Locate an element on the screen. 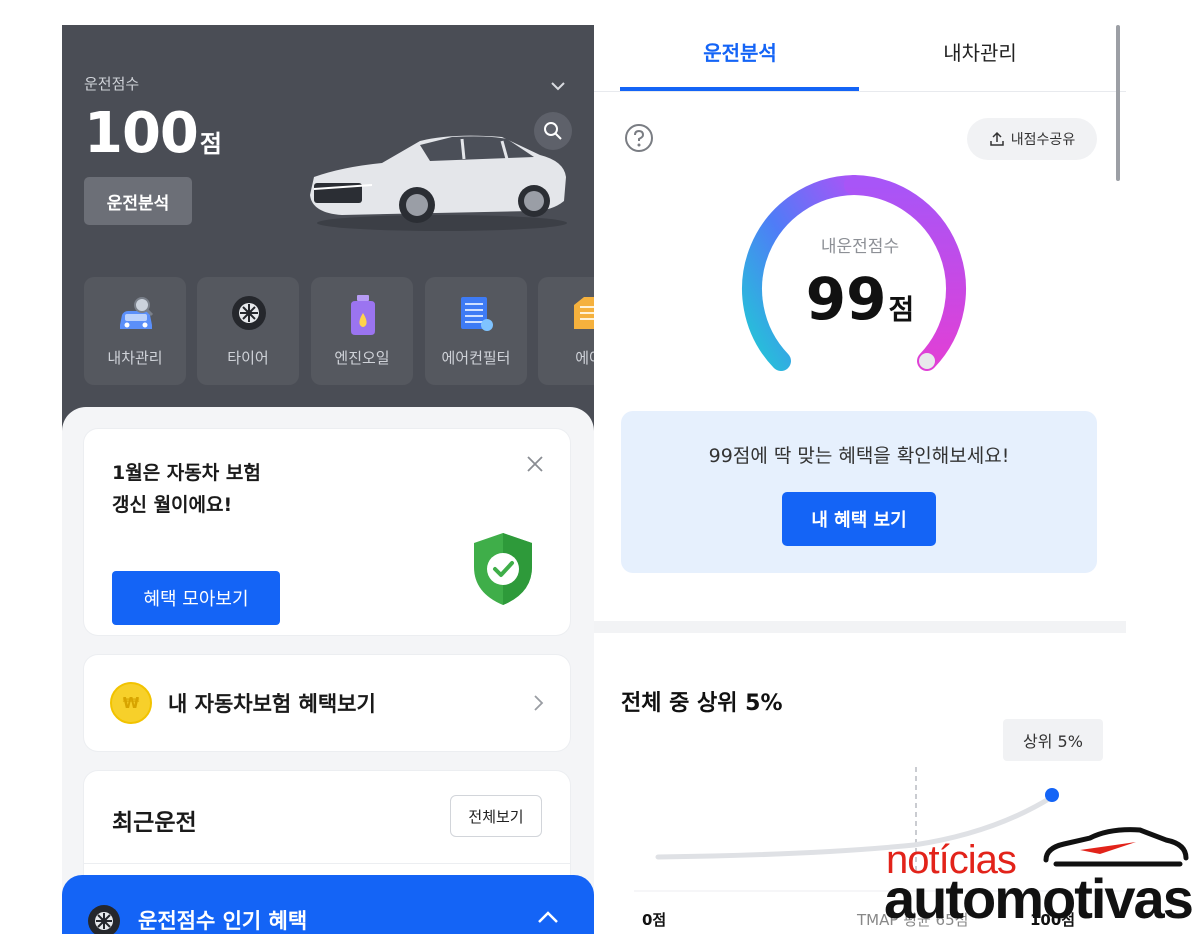 The image size is (1200, 934). popular-benefits-bar: 운전점수 인기 혜택 is located at coordinates (328, 904).